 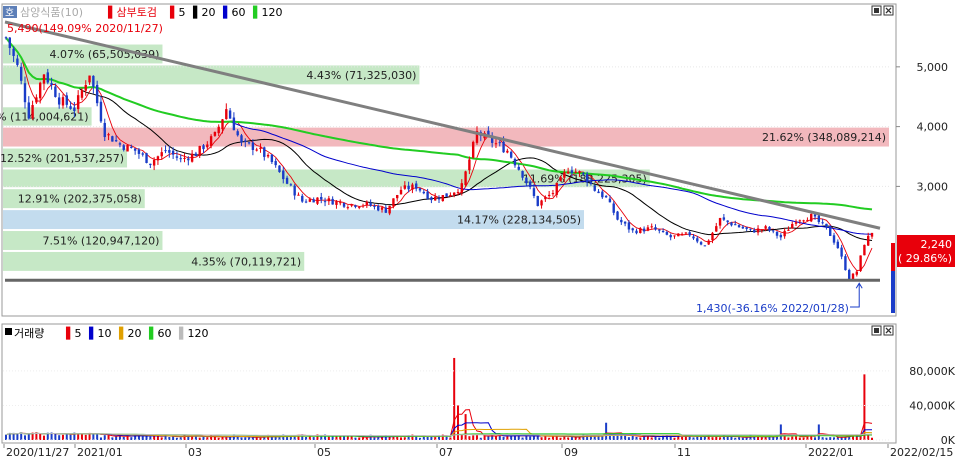 What do you see at coordinates (37, 452) in the screenshot?
I see `date-tick-label: 2020/11/27` at bounding box center [37, 452].